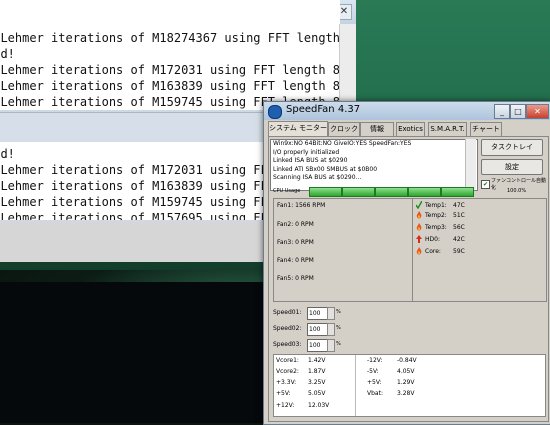 Image resolution: width=550 pixels, height=425 pixels. What do you see at coordinates (325, 169) in the screenshot?
I see `log-line: Linked ATI SBx00 SMBUS at $0B00` at bounding box center [325, 169].